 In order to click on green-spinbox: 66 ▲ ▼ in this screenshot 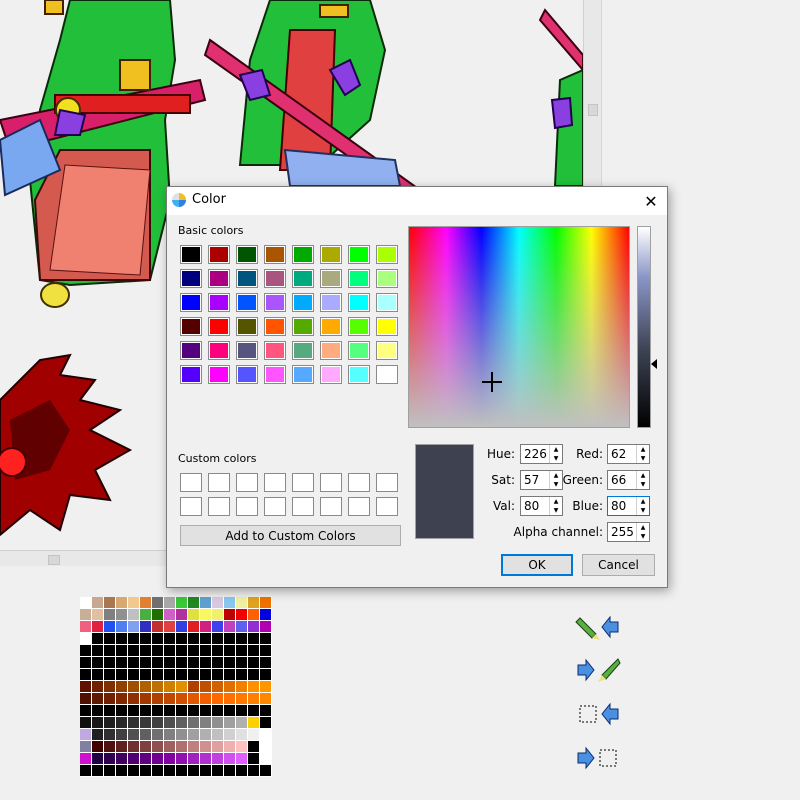, I will do `click(628, 480)`.